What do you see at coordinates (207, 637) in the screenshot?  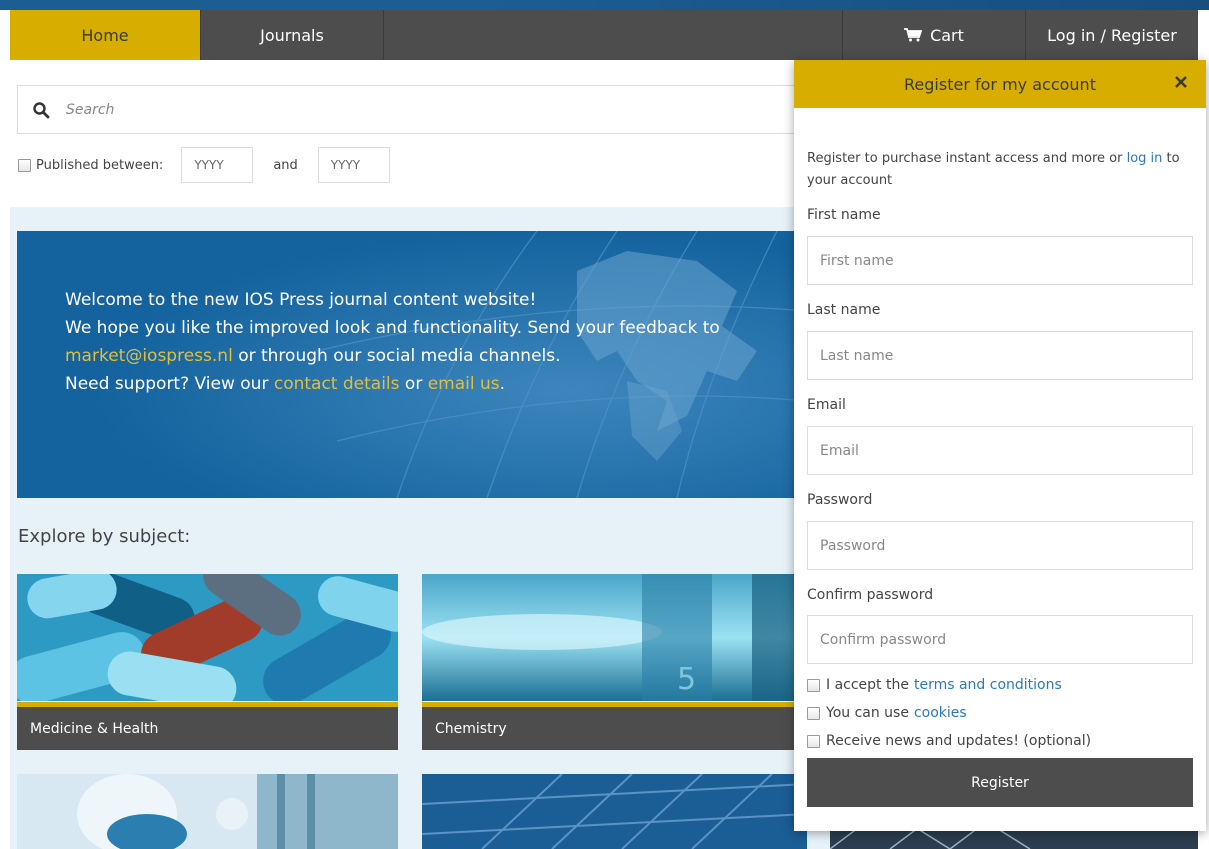 I see `medicine-image` at bounding box center [207, 637].